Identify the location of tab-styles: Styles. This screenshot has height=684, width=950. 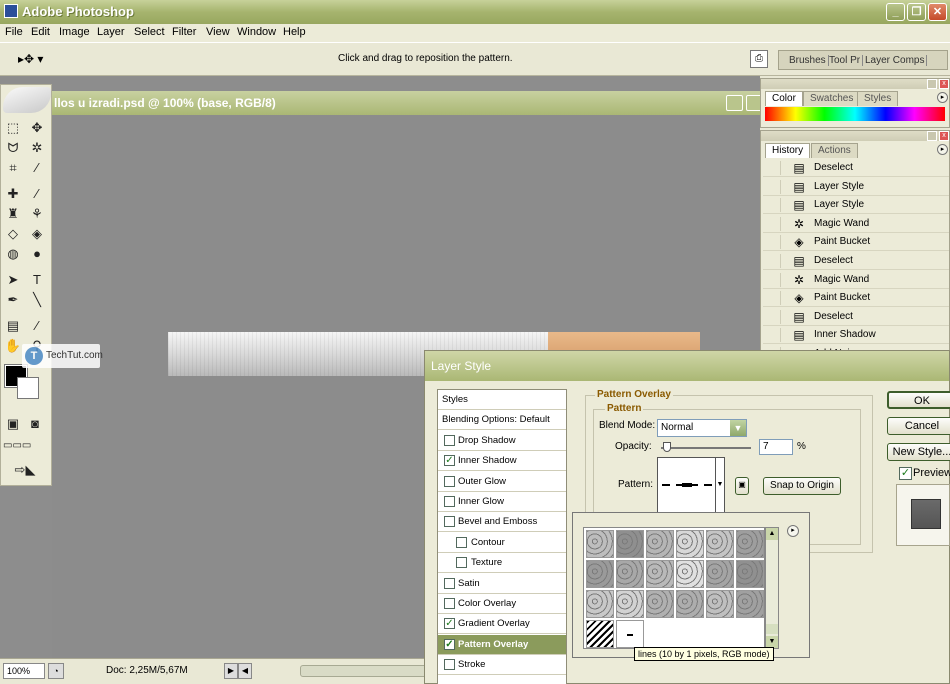
(878, 98).